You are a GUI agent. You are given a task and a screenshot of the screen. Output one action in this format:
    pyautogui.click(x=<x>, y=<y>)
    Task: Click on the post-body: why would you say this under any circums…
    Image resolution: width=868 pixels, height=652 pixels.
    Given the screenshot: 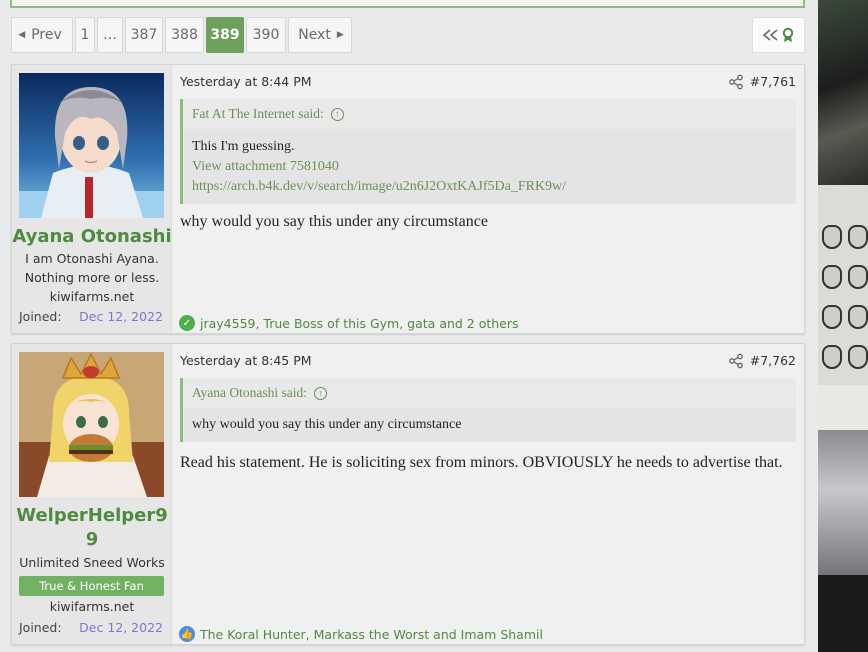 What is the action you would take?
    pyautogui.click(x=334, y=221)
    